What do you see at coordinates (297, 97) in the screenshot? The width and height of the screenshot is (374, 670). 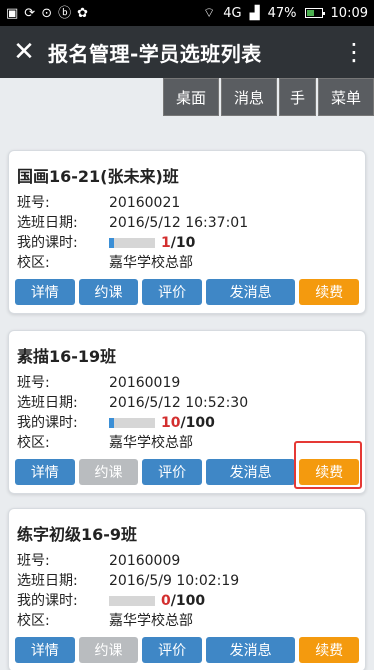 I see `toolbar-hand-button: 手` at bounding box center [297, 97].